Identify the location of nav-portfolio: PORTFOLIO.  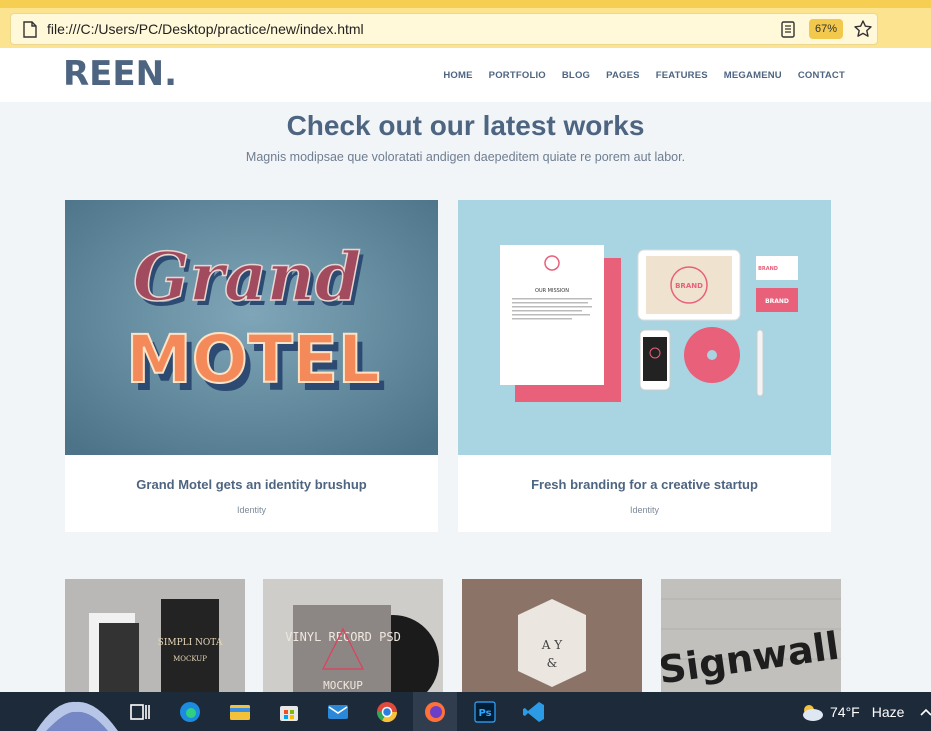
(517, 75).